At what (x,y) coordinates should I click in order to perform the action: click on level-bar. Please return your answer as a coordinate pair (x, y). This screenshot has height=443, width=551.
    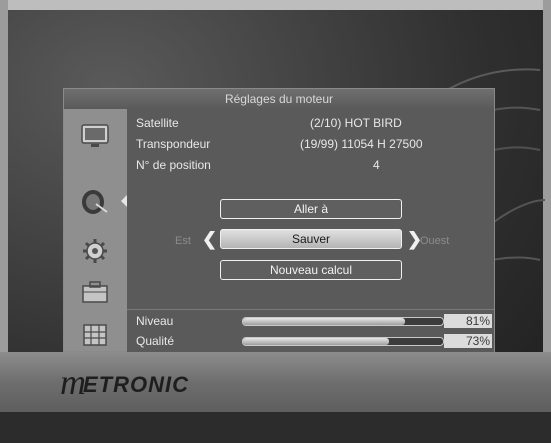
    Looking at the image, I should click on (343, 321).